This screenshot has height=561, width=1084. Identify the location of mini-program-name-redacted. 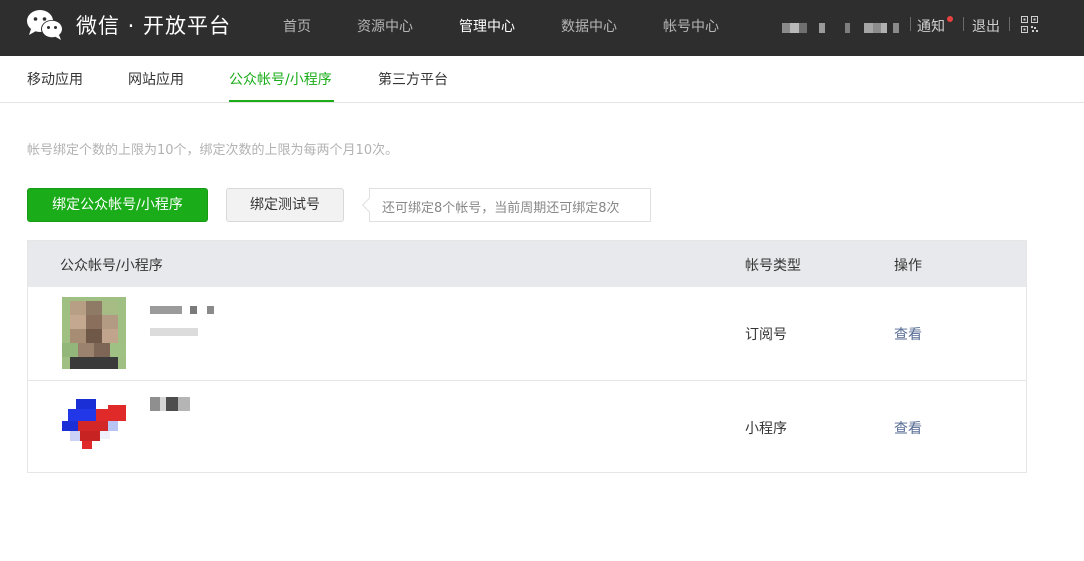
(170, 404).